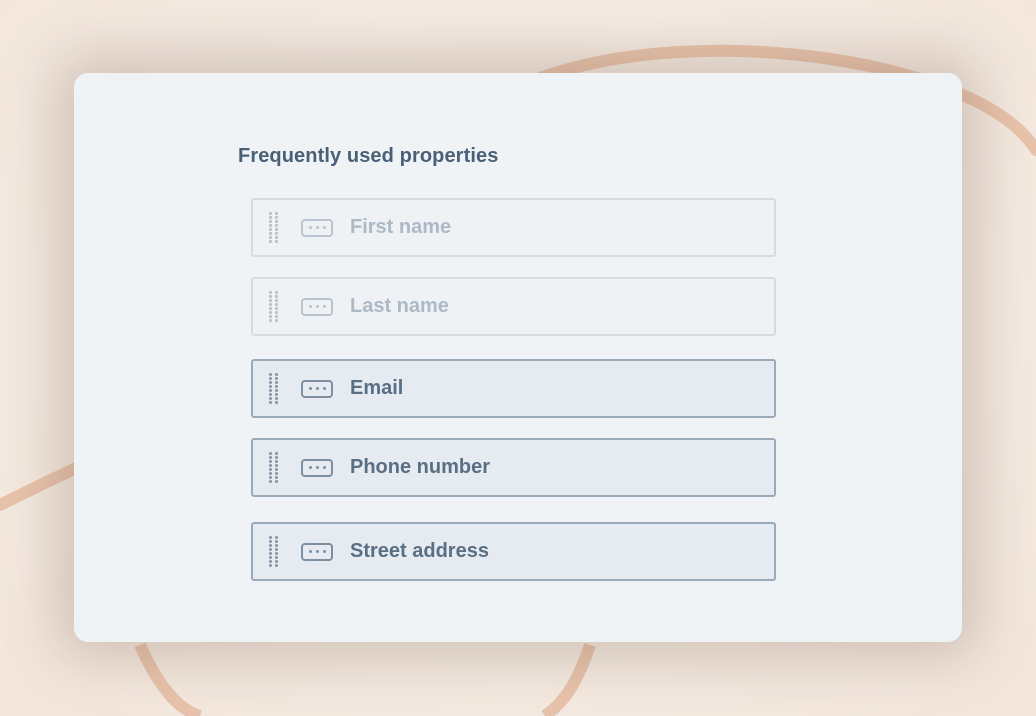 This screenshot has width=1036, height=716. Describe the element at coordinates (399, 306) in the screenshot. I see `property-label: Last name` at that location.